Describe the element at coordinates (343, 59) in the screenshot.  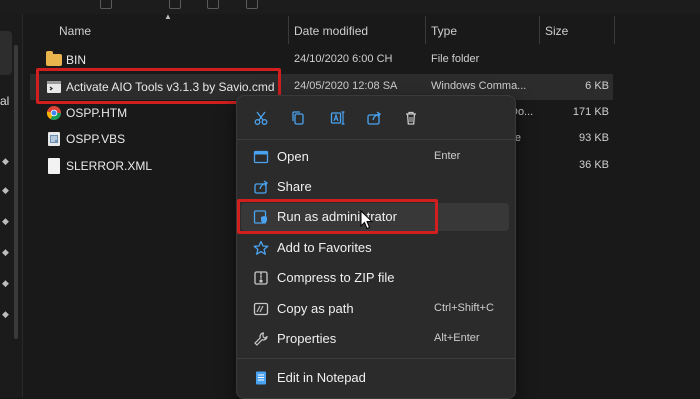
I see `file-date: 24/10/2020 6:00 CH` at that location.